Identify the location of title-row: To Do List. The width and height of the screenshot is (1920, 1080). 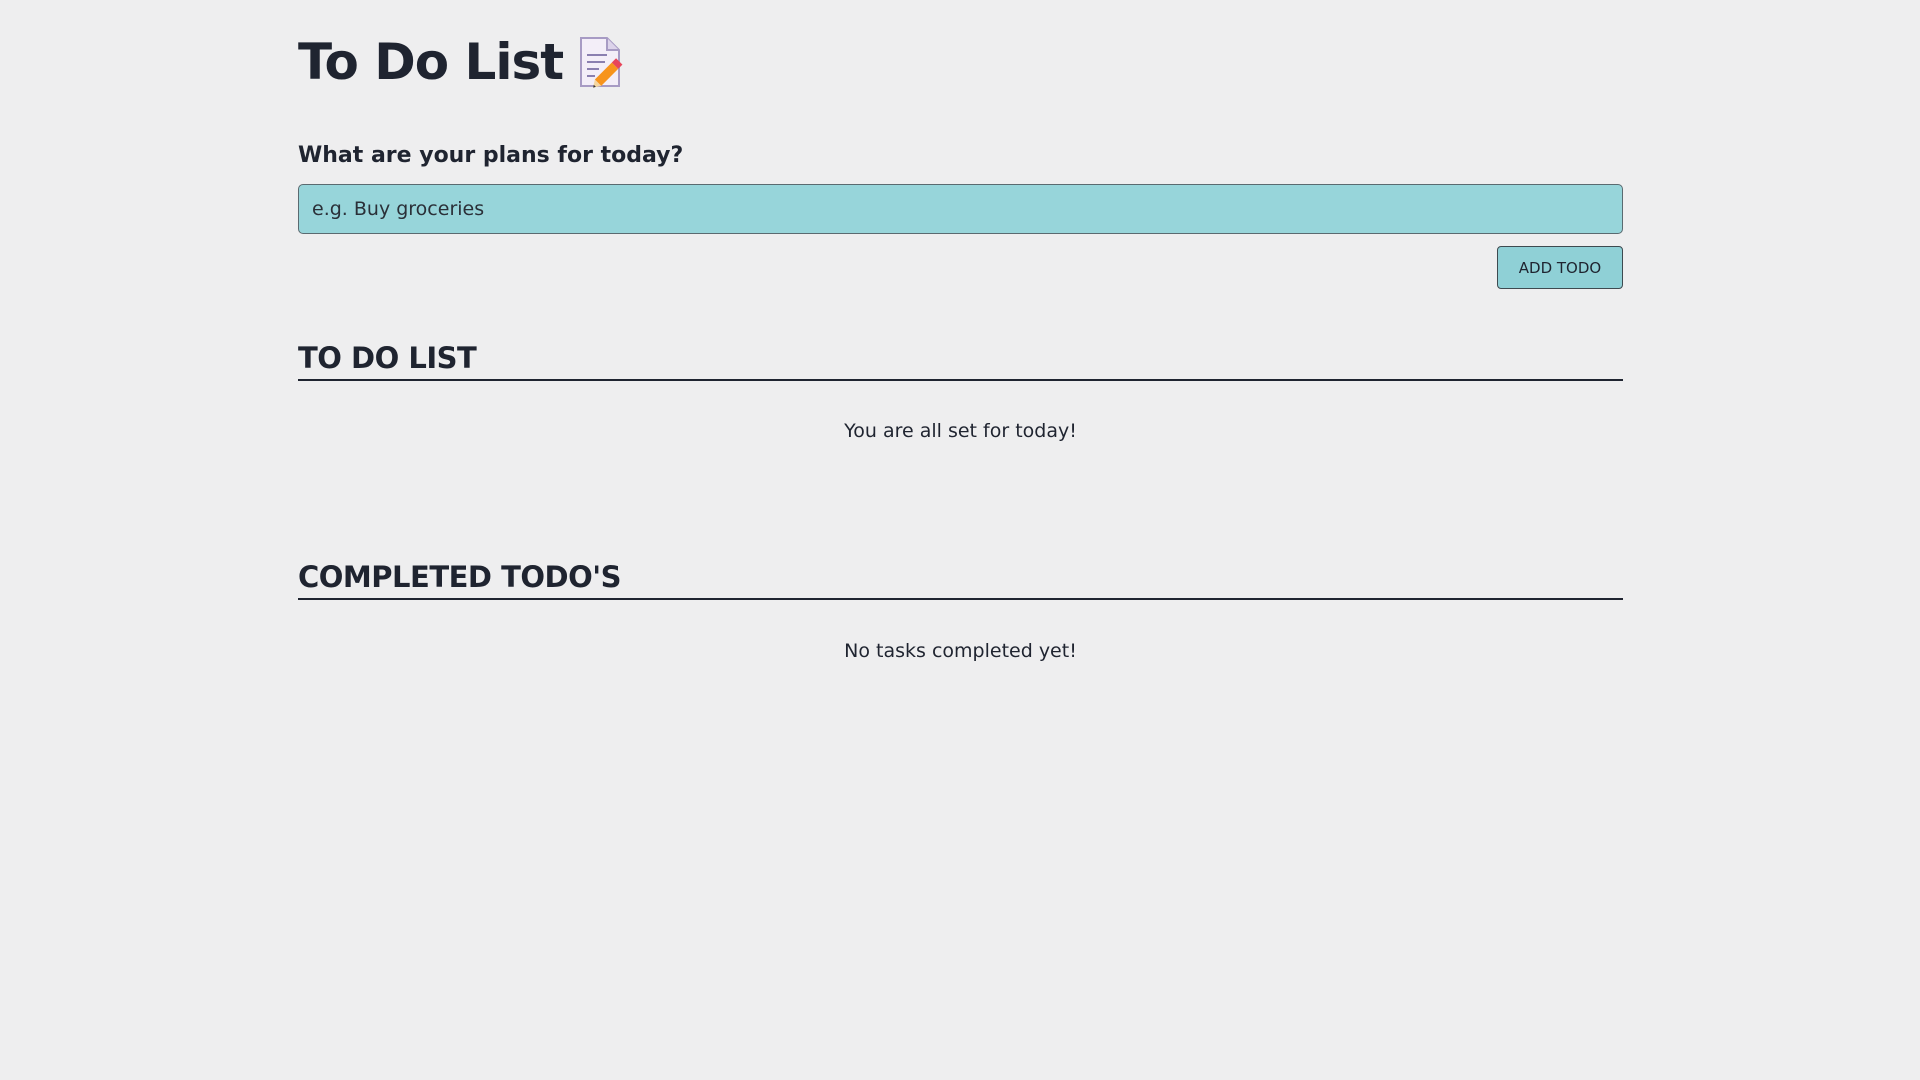
(461, 62).